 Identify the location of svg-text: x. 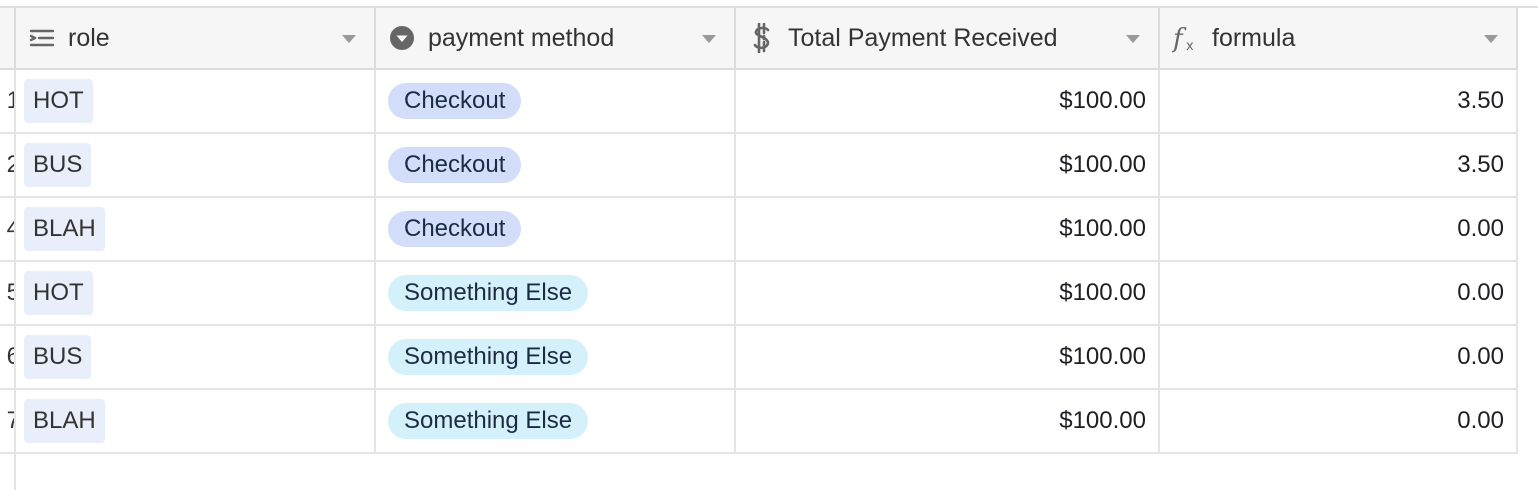
(1190, 46).